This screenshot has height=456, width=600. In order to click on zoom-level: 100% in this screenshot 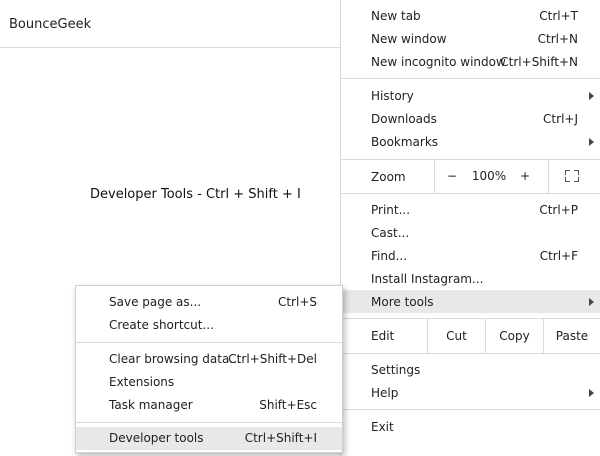, I will do `click(489, 176)`.